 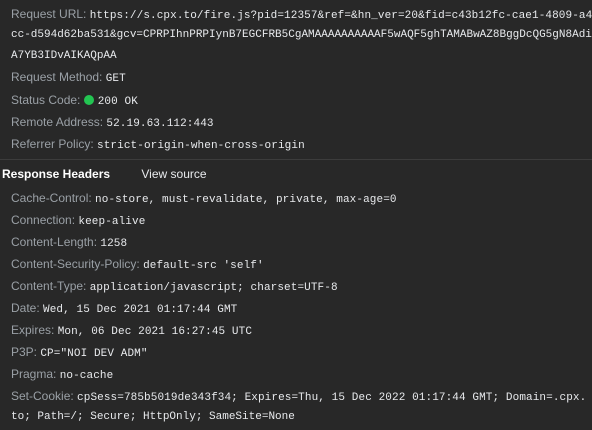 What do you see at coordinates (93, 354) in the screenshot?
I see `header-value: CP="NOI DEV ADM"` at bounding box center [93, 354].